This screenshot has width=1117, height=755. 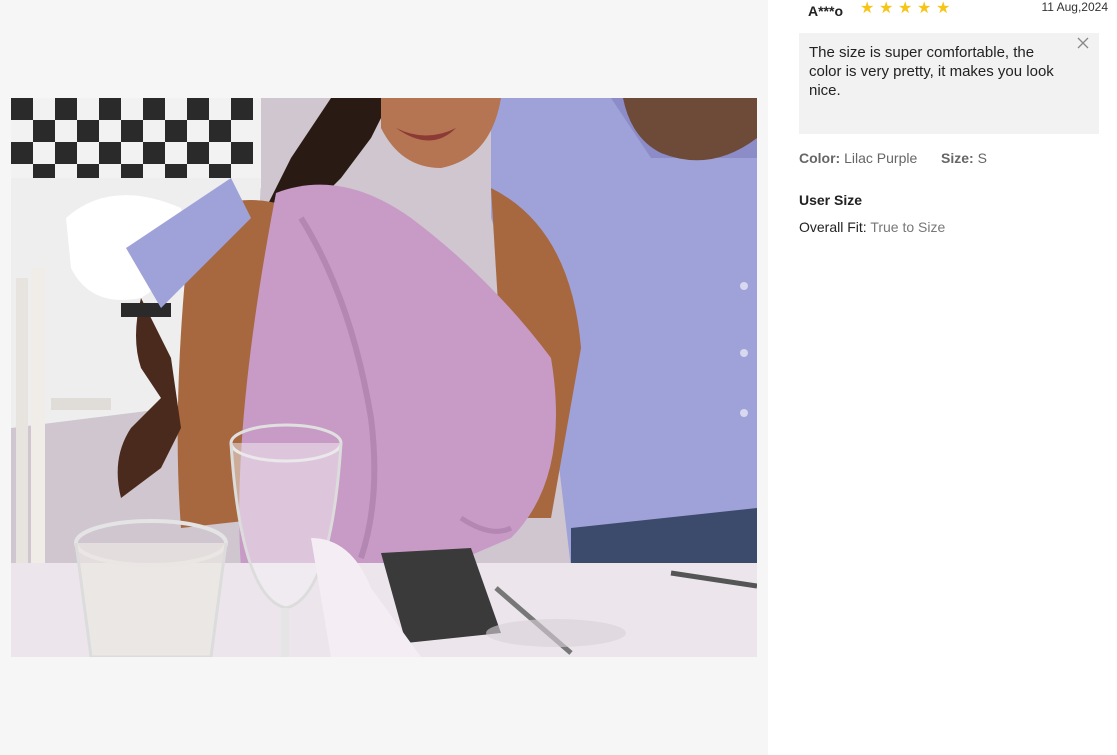 I want to click on review-date: 11 Aug,2024, so click(x=1074, y=7).